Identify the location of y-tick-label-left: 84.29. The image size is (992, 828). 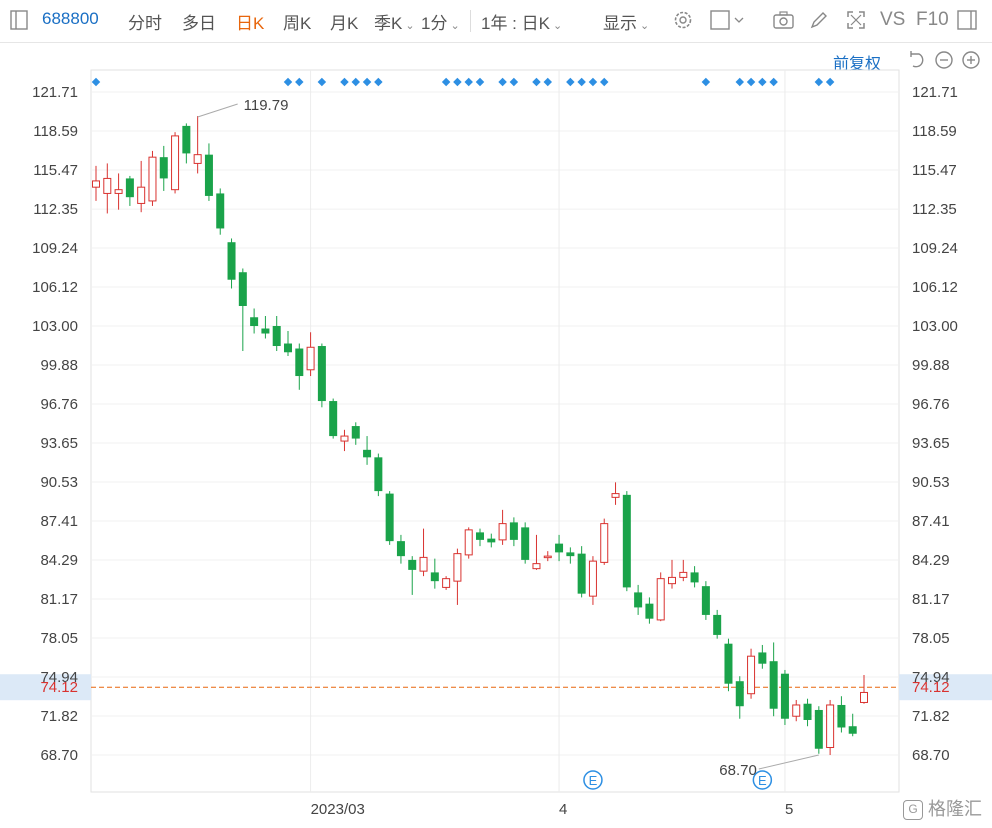
(59, 560).